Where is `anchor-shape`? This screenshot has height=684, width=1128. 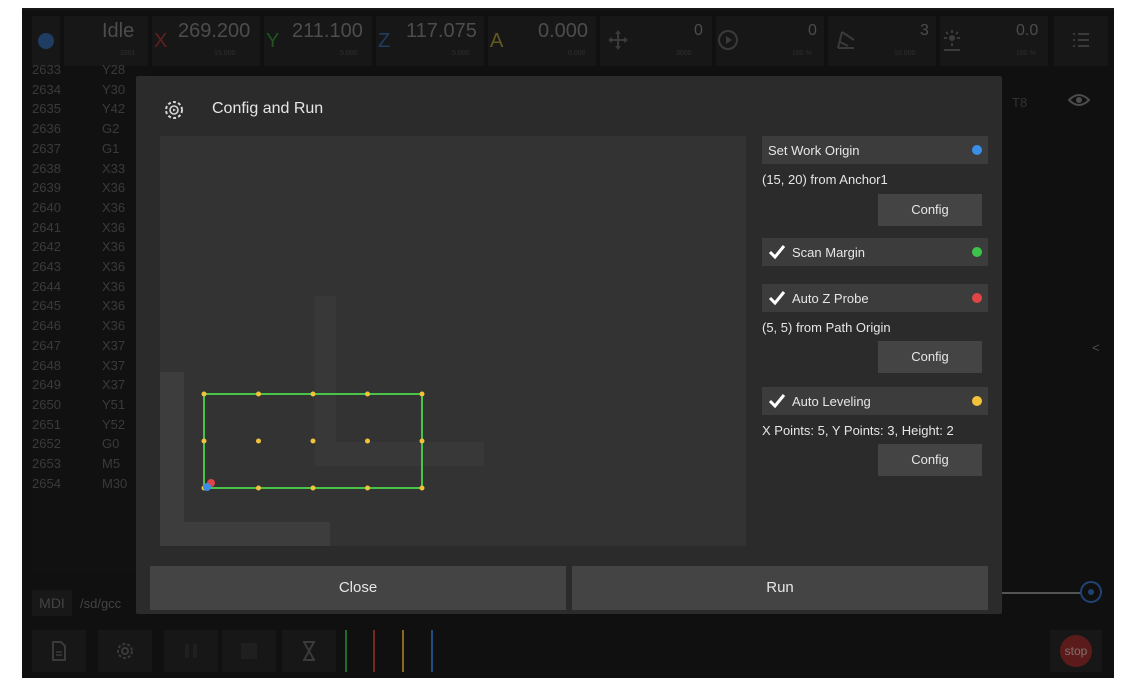
anchor-shape is located at coordinates (245, 459).